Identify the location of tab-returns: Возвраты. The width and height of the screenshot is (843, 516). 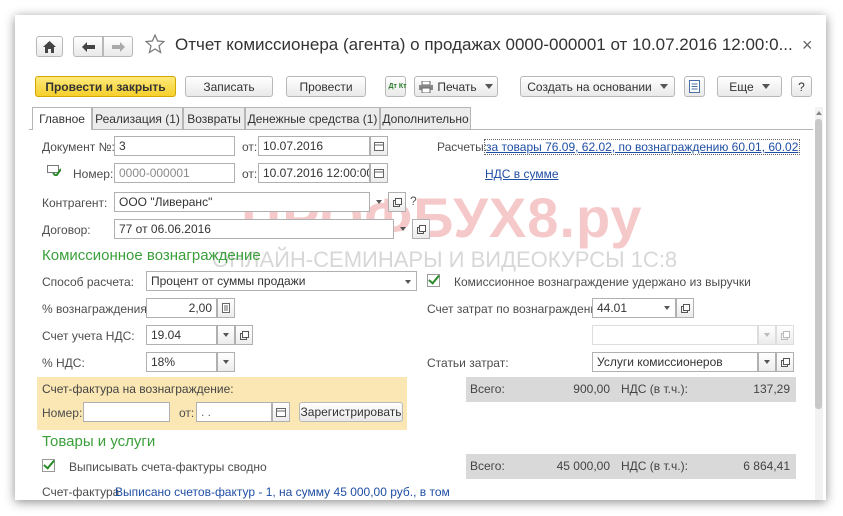
(214, 118).